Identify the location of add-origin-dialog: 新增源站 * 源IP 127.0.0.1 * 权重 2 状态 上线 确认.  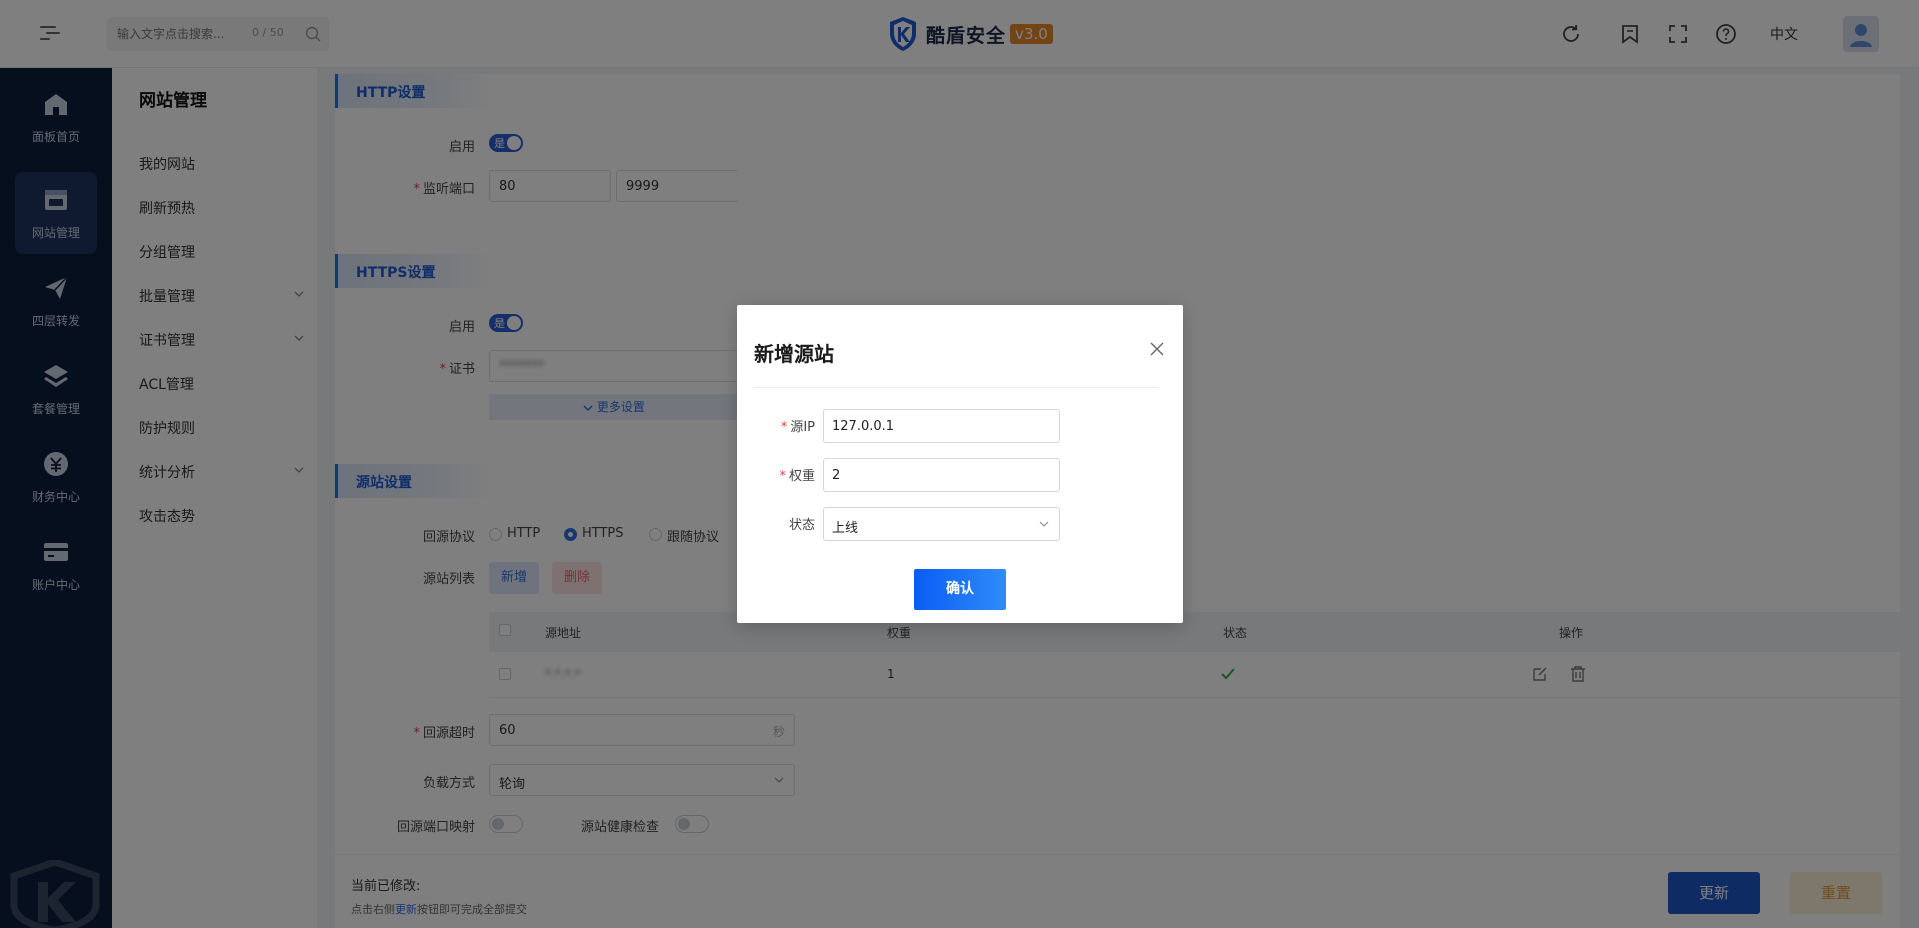
(960, 464).